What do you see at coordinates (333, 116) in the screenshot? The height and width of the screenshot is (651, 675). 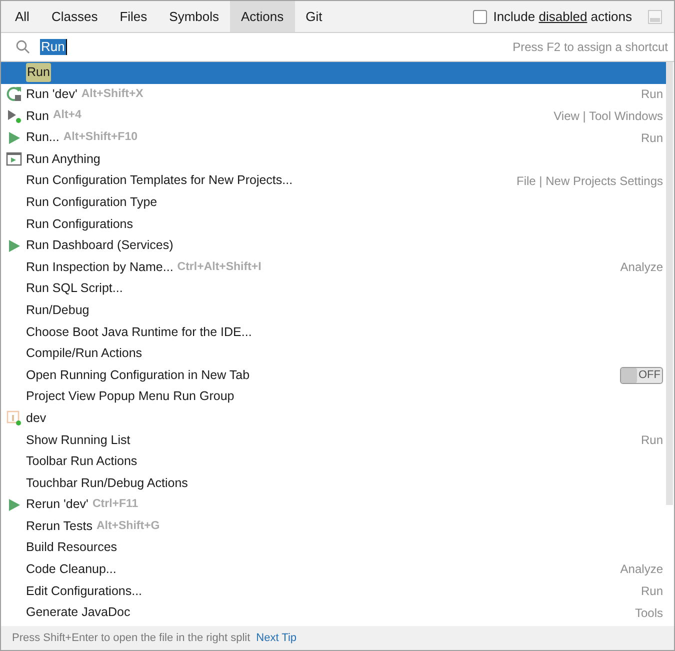 I see `action-item: Run Alt+4 View | Tool Windows` at bounding box center [333, 116].